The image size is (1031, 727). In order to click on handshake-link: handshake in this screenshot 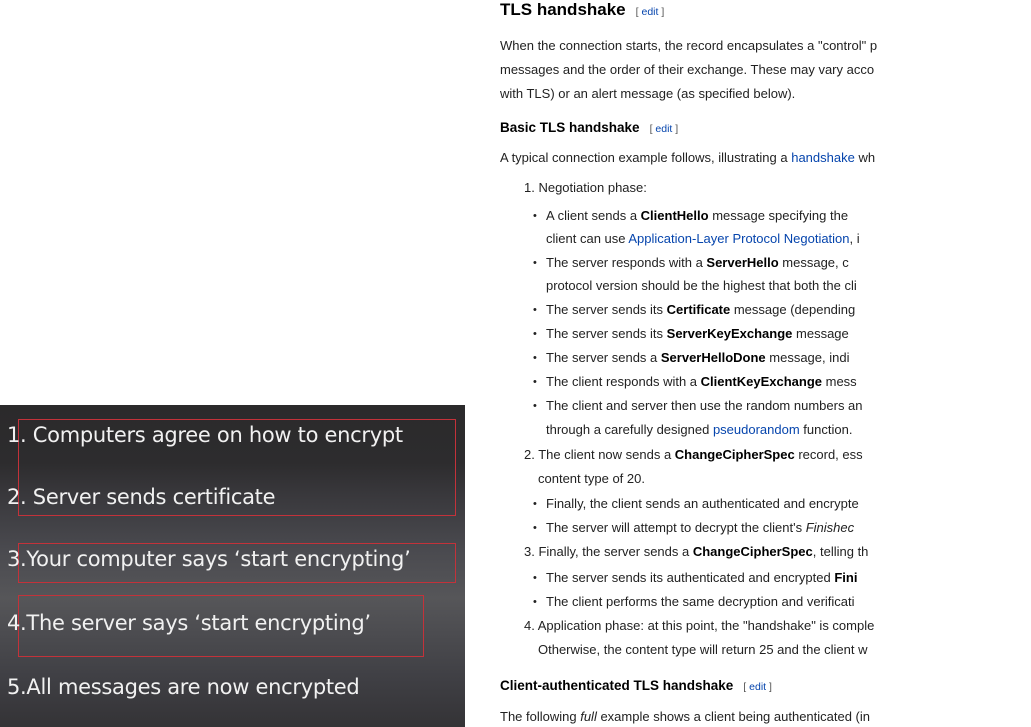, I will do `click(823, 157)`.